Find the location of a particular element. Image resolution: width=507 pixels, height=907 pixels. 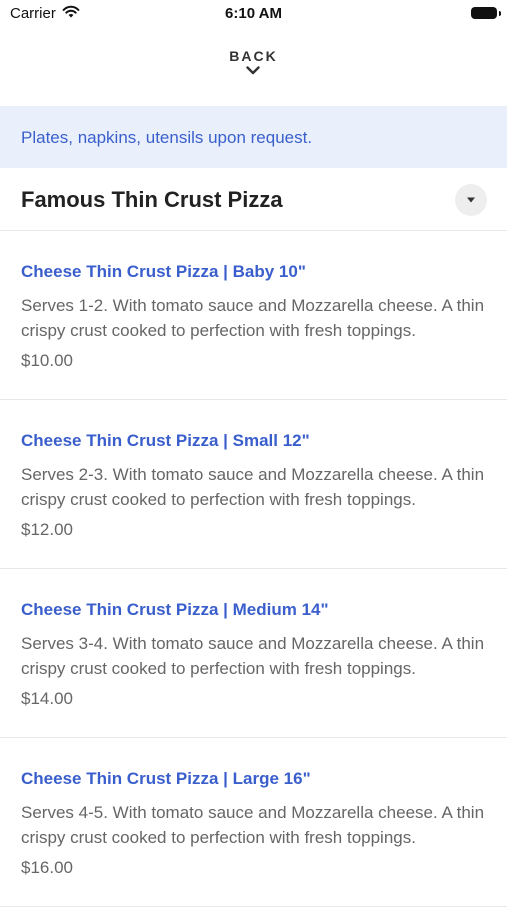

section-title: Famous Thin Crust Pizza is located at coordinates (152, 199).